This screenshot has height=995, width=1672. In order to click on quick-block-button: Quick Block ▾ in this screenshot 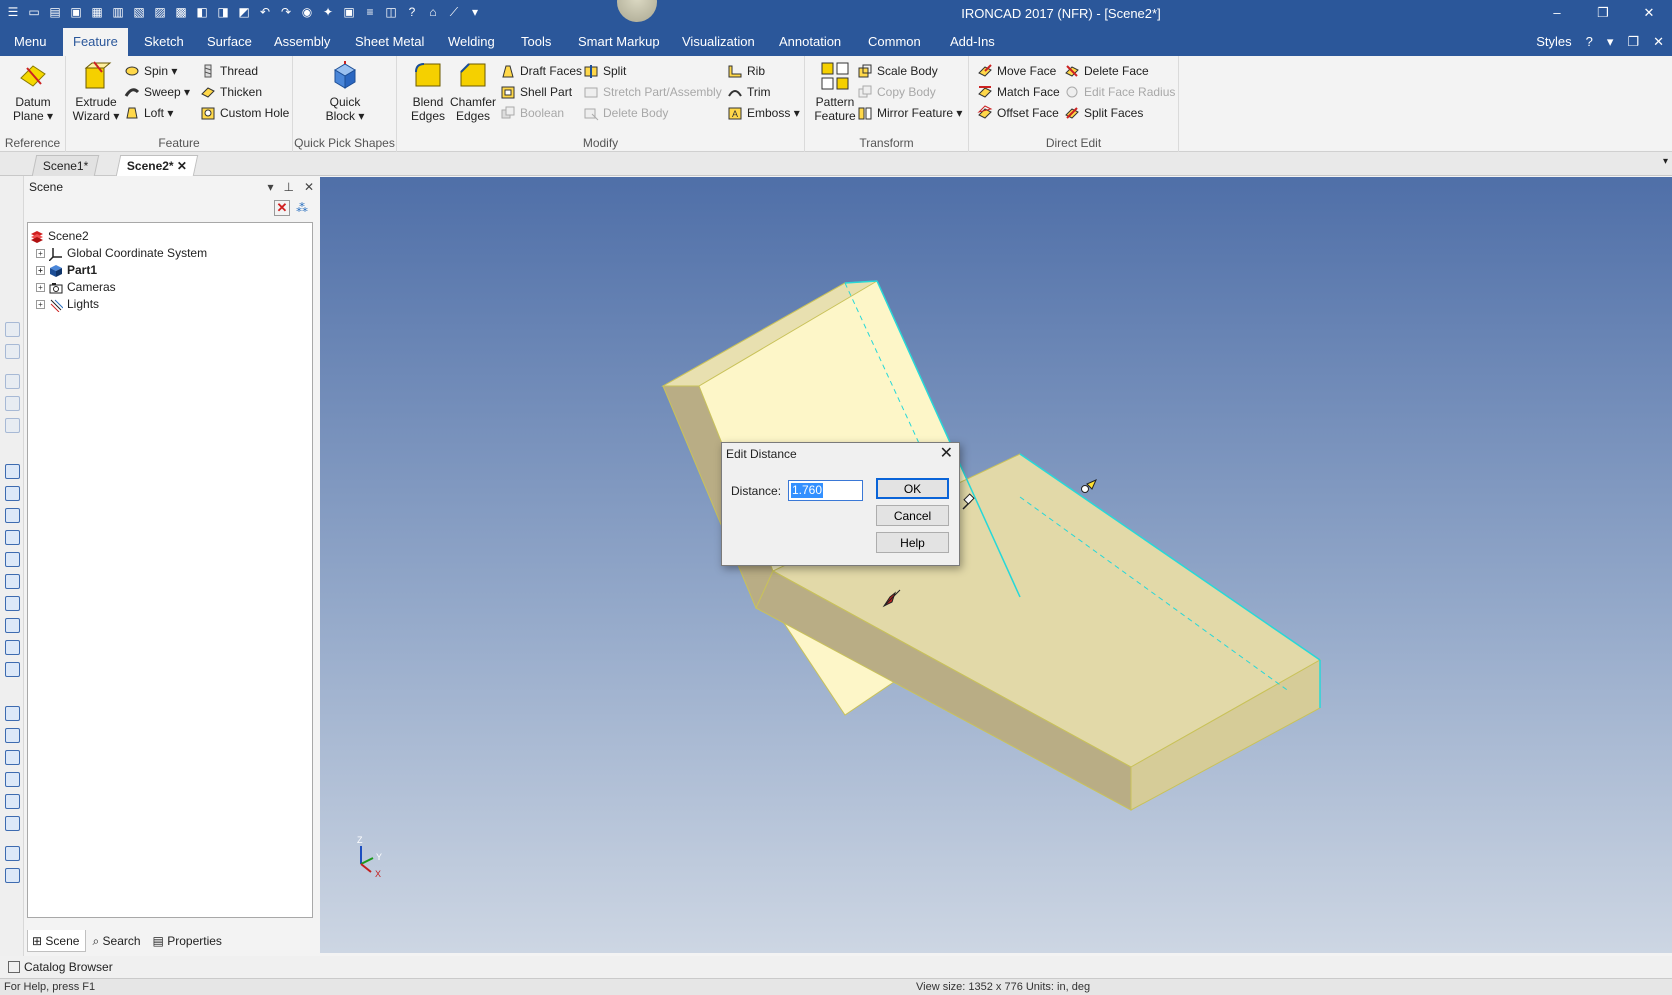, I will do `click(345, 91)`.